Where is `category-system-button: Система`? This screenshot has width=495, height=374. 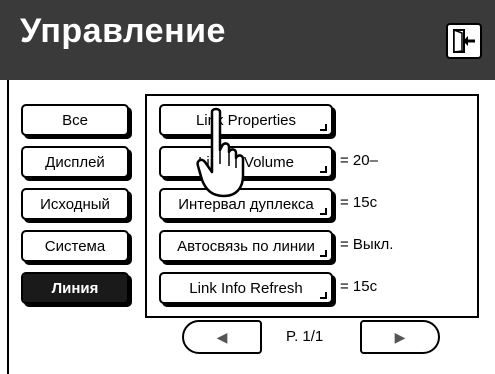
category-system-button: Система is located at coordinates (75, 246).